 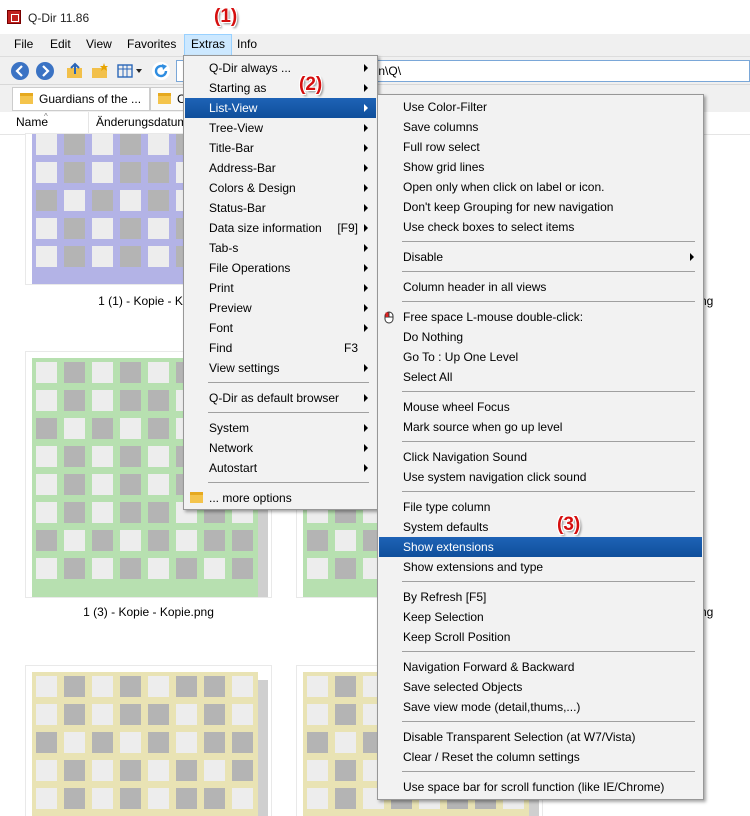 I want to click on menu-item-label: Clear / Reset the column settings, so click(x=491, y=757).